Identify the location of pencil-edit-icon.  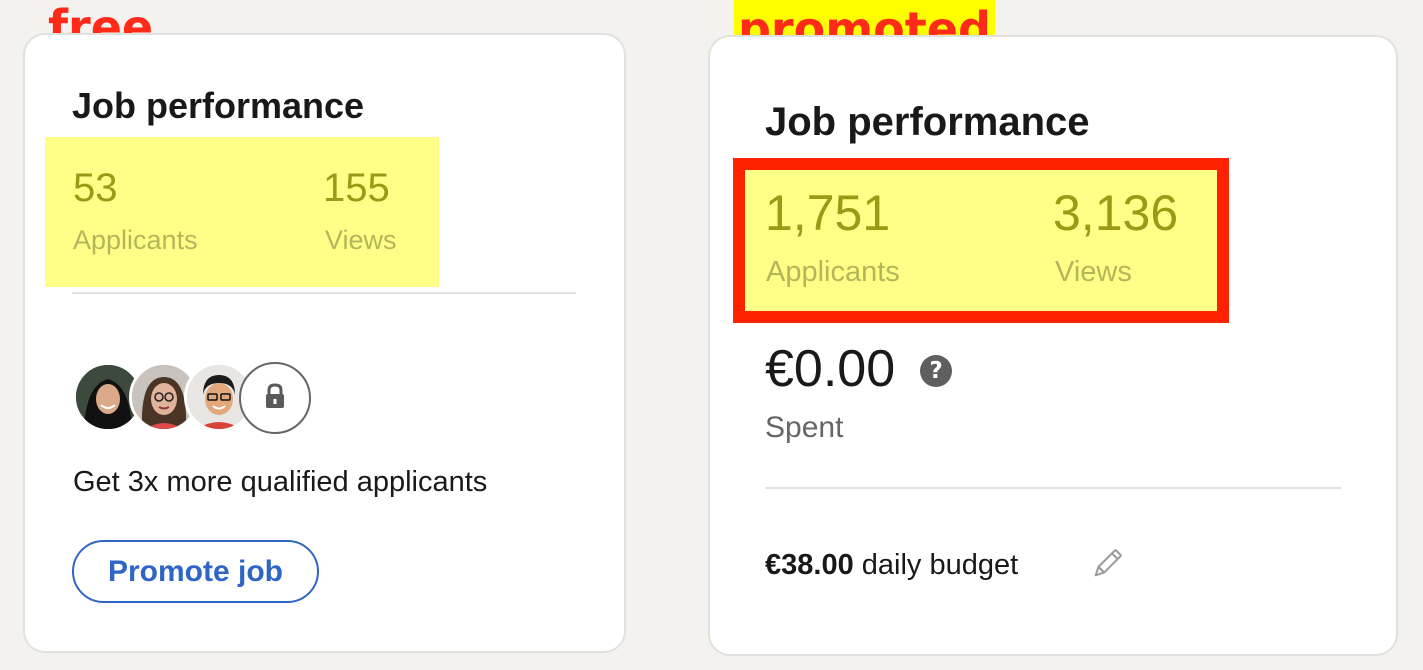
(1107, 564).